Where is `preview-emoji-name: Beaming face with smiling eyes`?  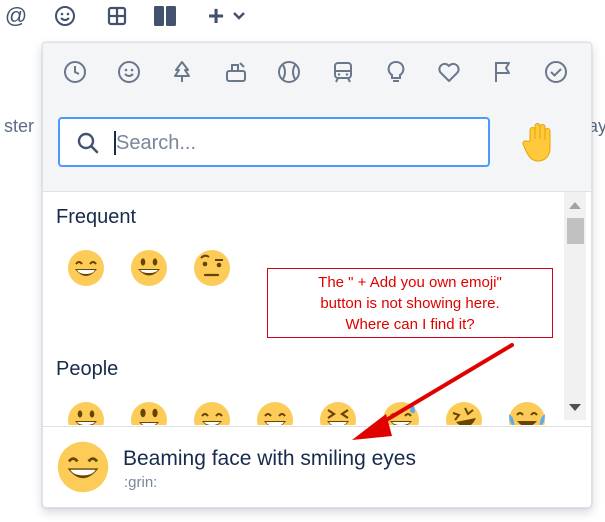 preview-emoji-name: Beaming face with smiling eyes is located at coordinates (269, 458).